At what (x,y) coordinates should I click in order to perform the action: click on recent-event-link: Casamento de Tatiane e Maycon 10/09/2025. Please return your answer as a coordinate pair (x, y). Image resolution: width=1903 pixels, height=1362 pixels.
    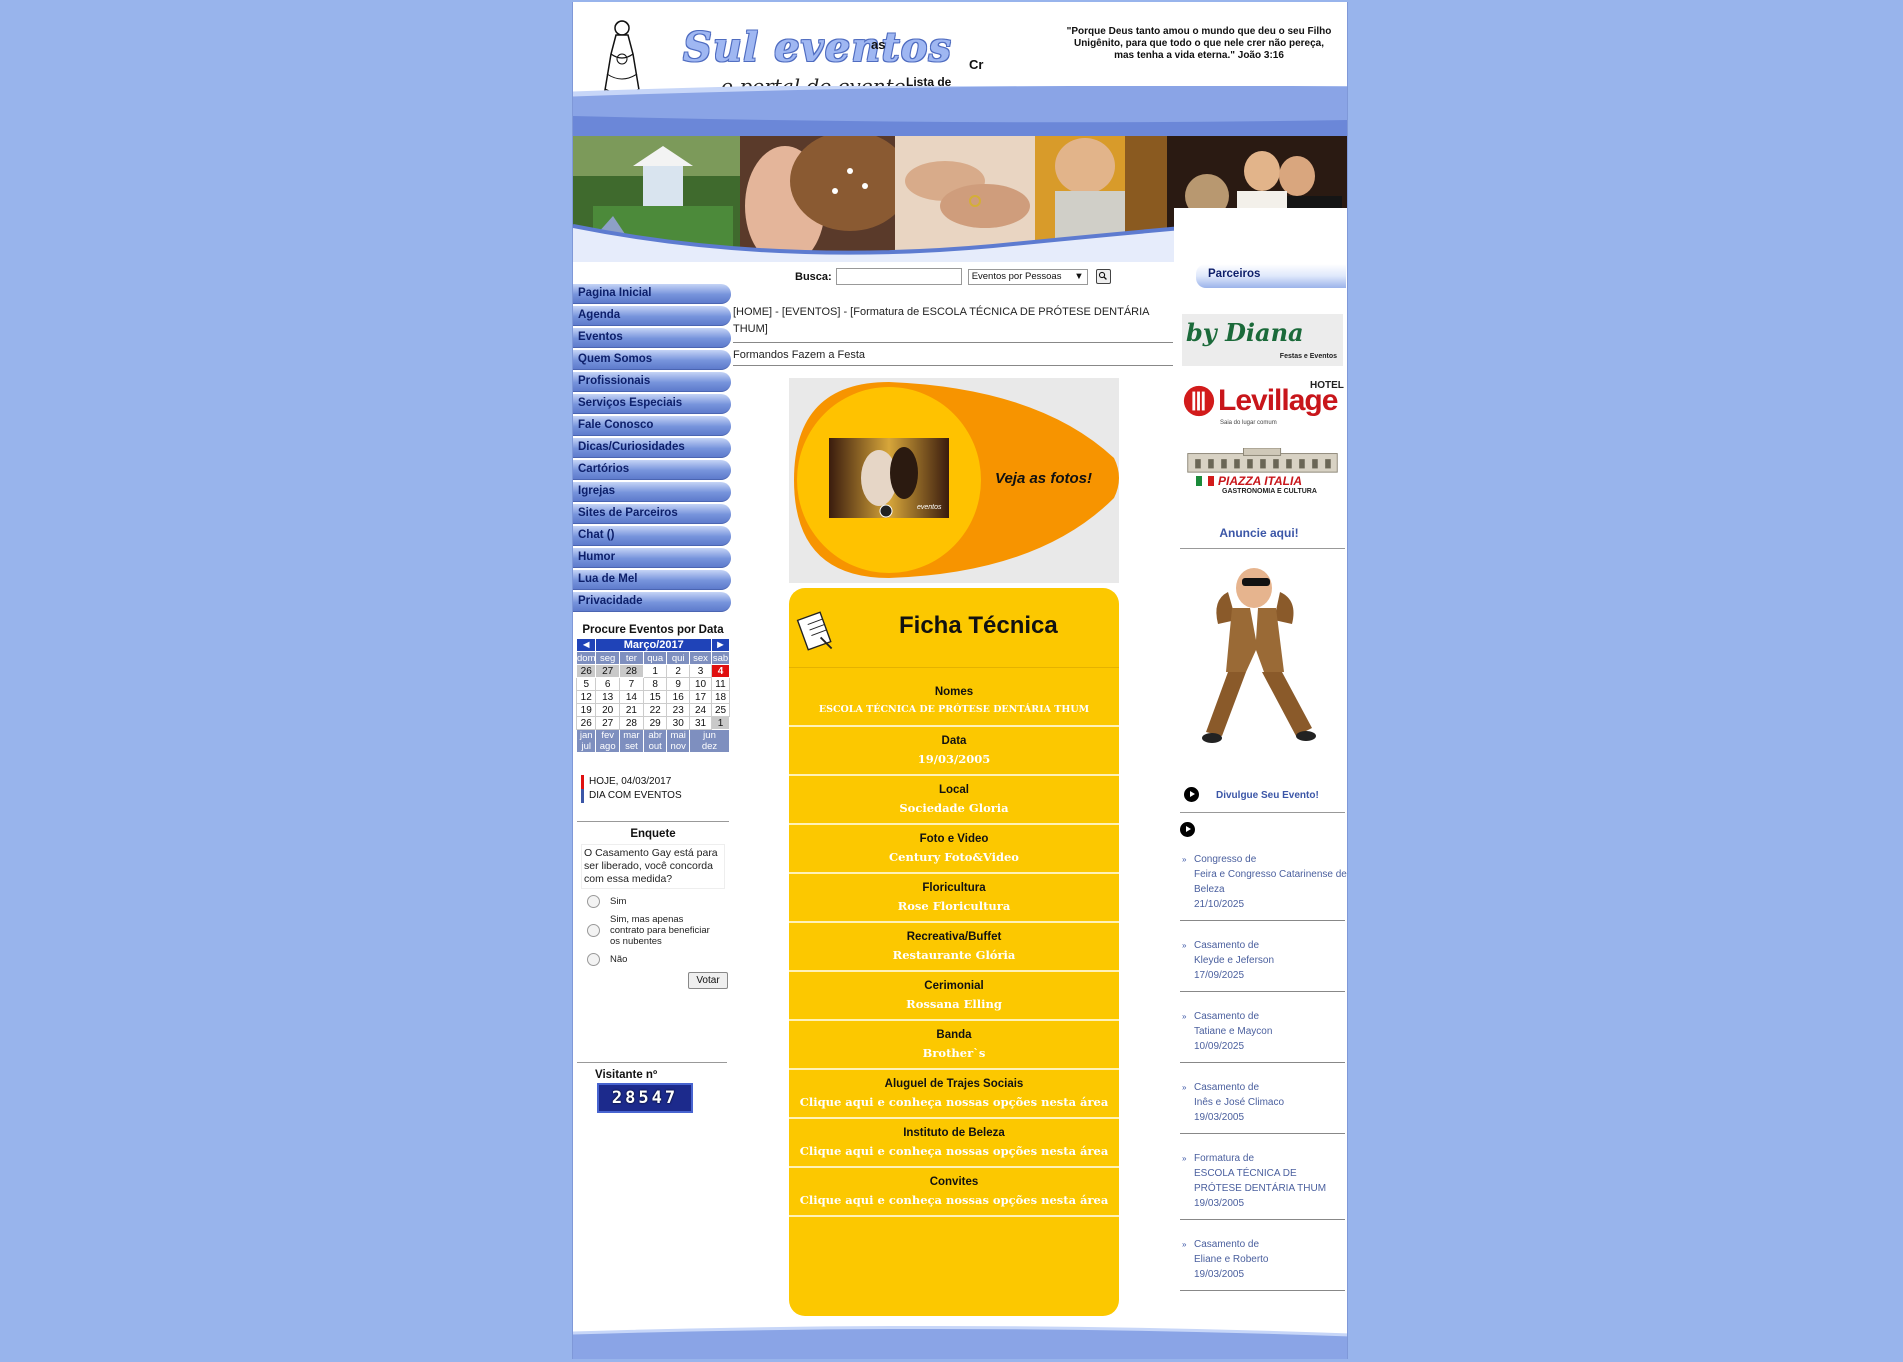
    Looking at the image, I should click on (1270, 1031).